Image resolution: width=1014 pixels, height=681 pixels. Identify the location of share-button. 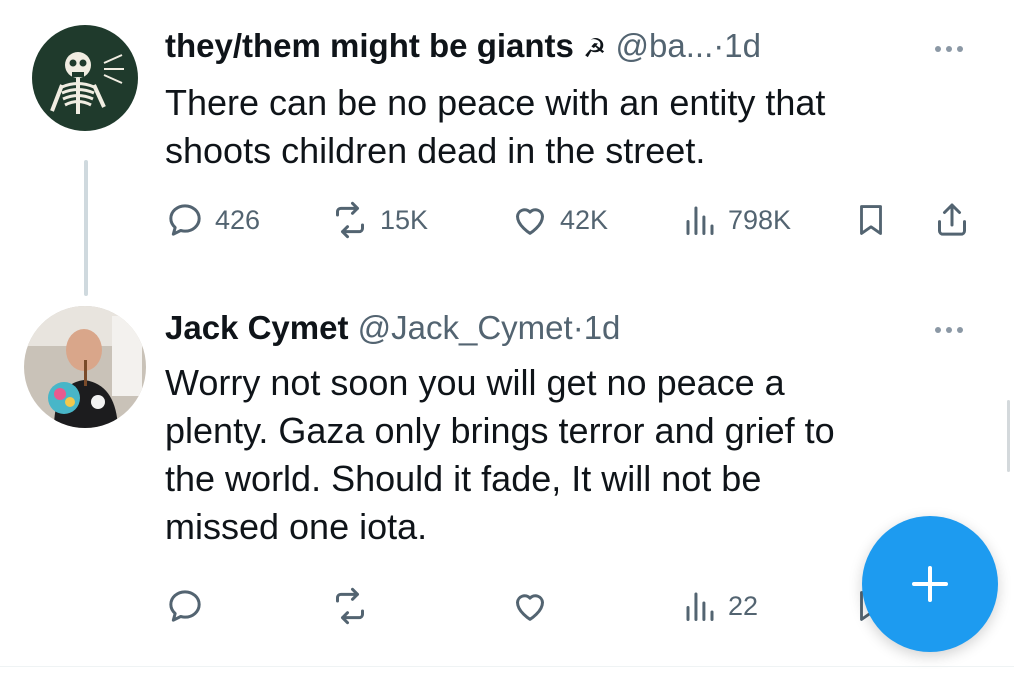
(952, 220).